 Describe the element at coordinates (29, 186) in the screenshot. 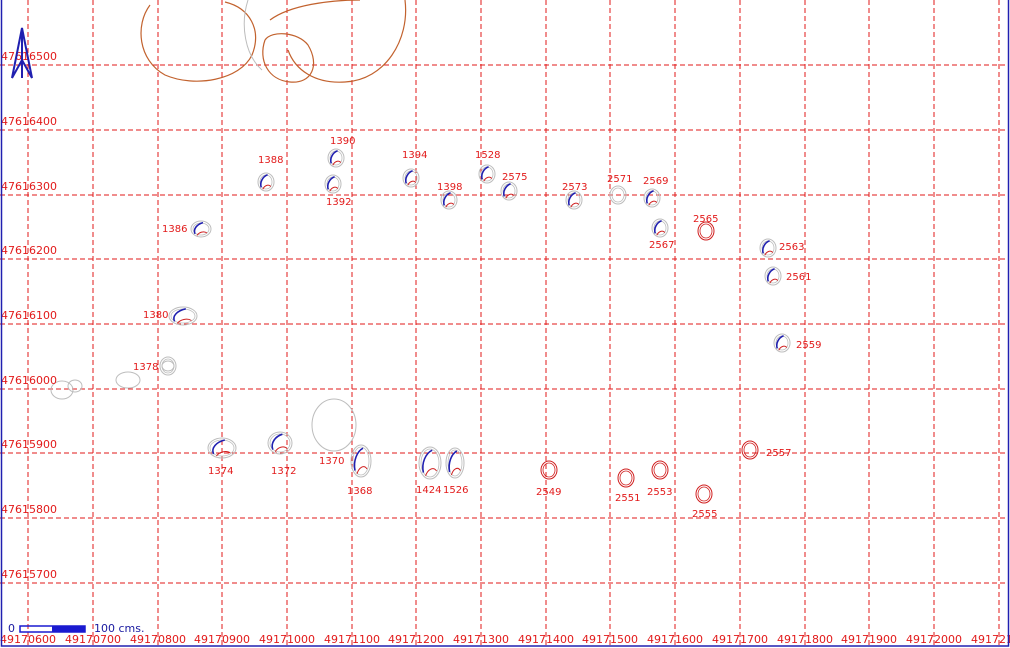

I see `y-coordinate-label: 47616300` at that location.